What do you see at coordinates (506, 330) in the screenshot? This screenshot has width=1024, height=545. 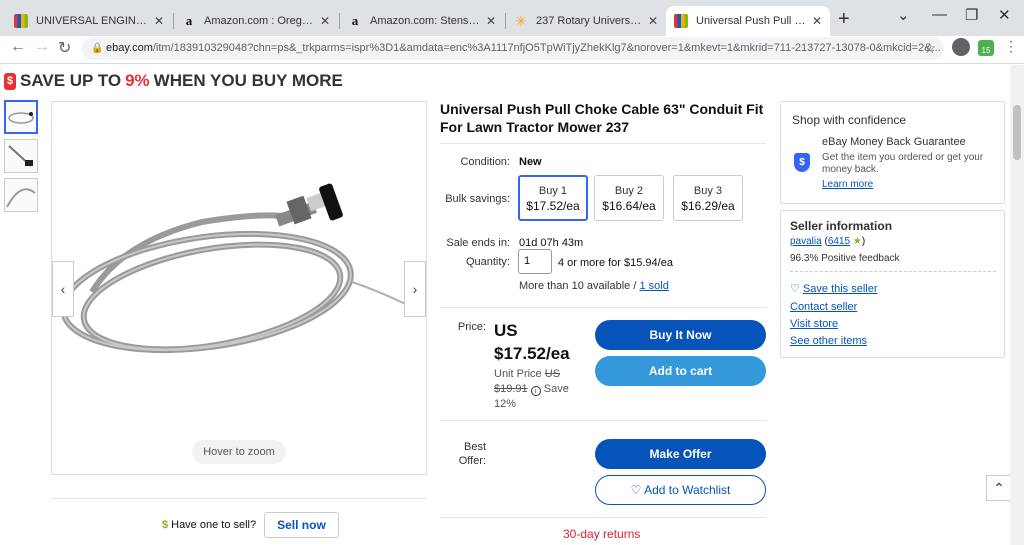 I see `price-currency: US` at bounding box center [506, 330].